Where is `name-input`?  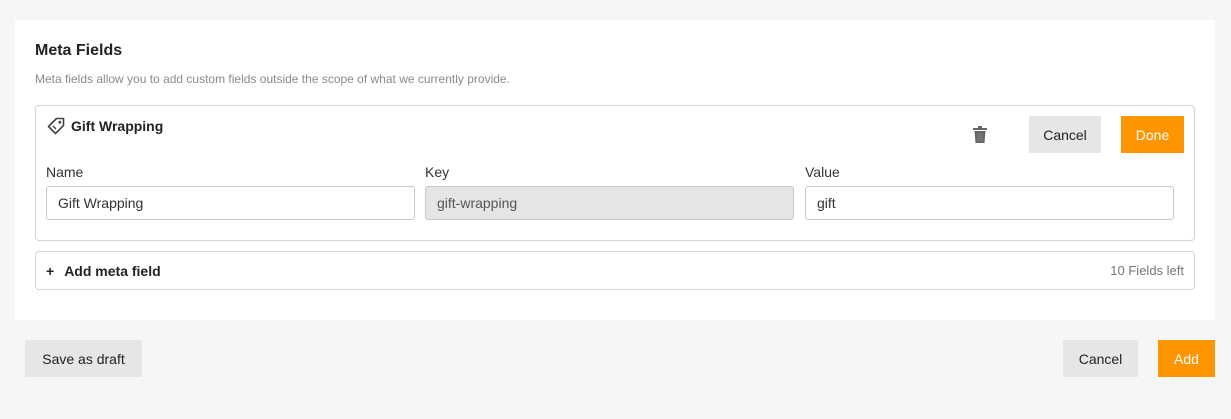
name-input is located at coordinates (230, 203).